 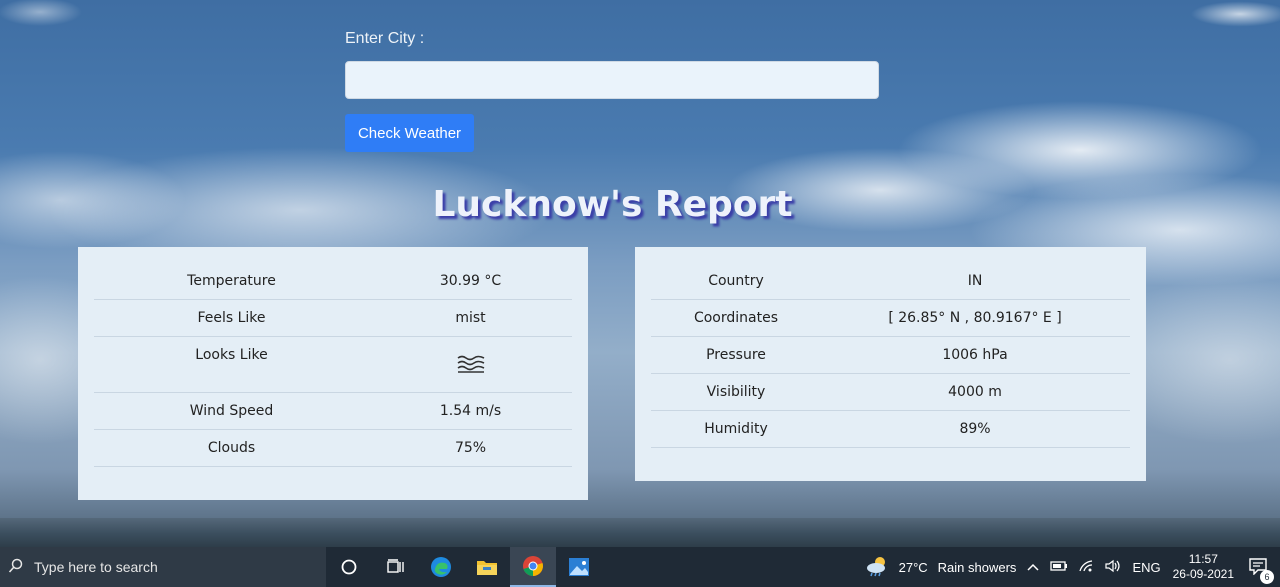 I want to click on mist-icon, so click(x=471, y=366).